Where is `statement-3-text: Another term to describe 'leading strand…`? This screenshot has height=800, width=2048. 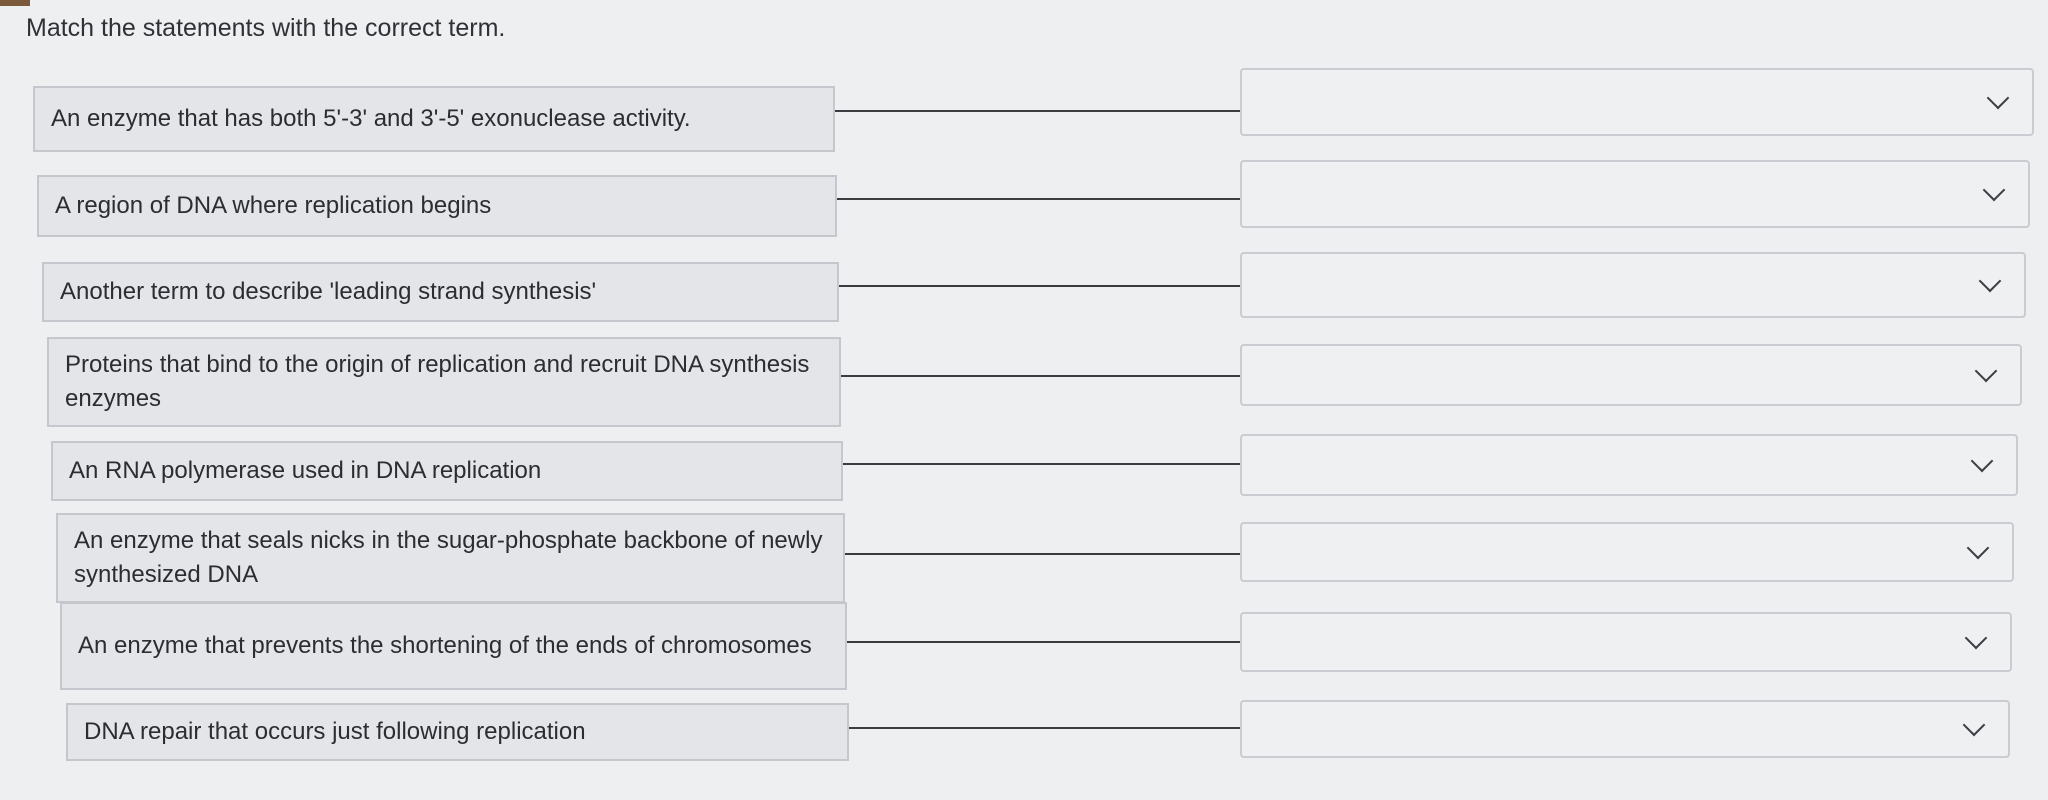
statement-3-text: Another term to describe 'leading strand… is located at coordinates (328, 291).